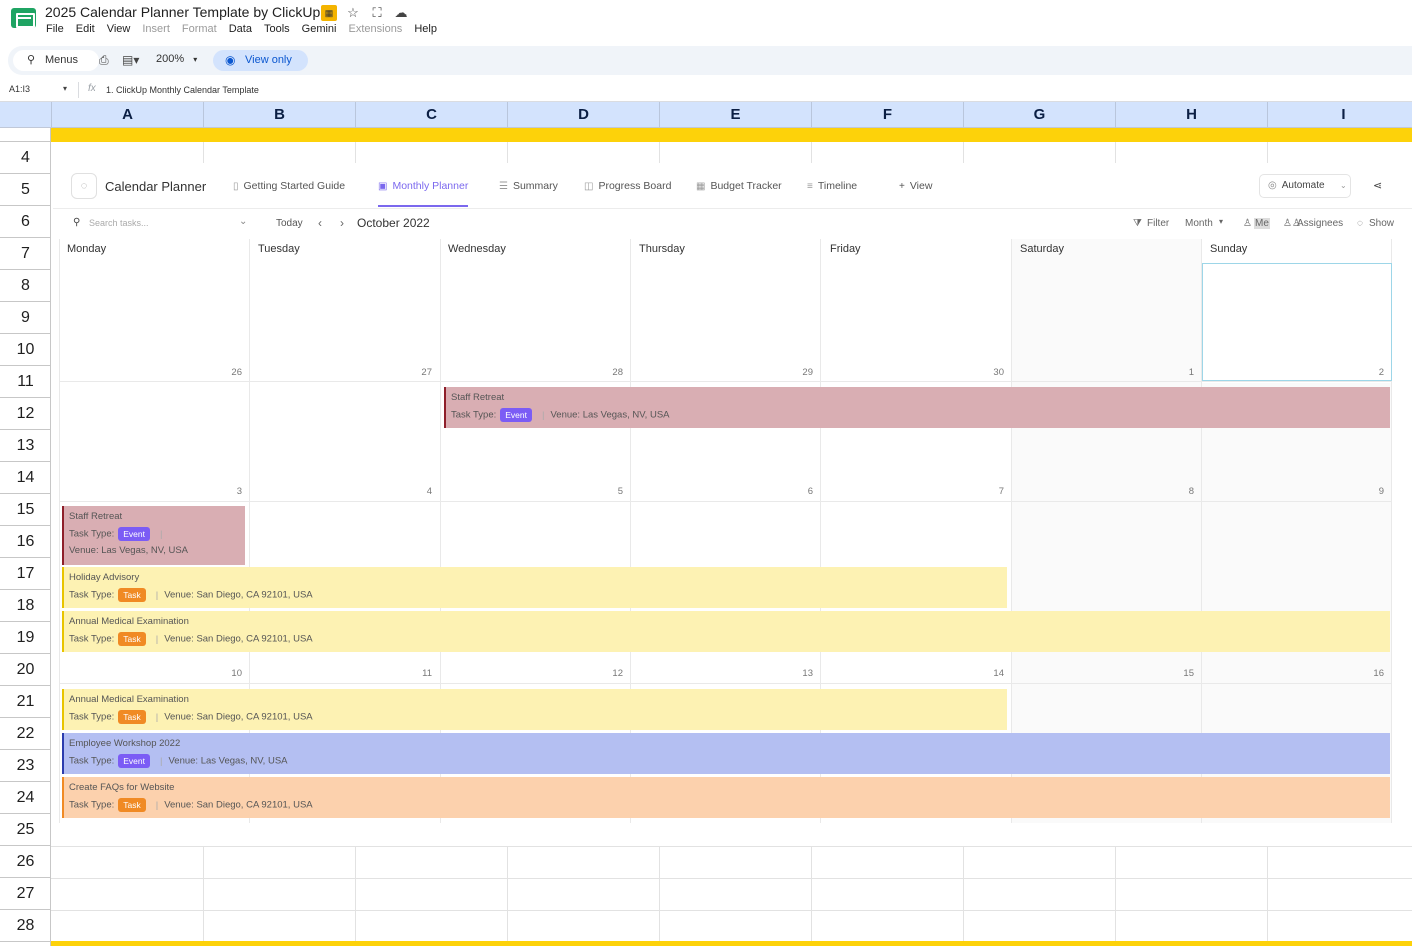 This screenshot has height=946, width=1412. I want to click on row-header: 5, so click(25, 190).